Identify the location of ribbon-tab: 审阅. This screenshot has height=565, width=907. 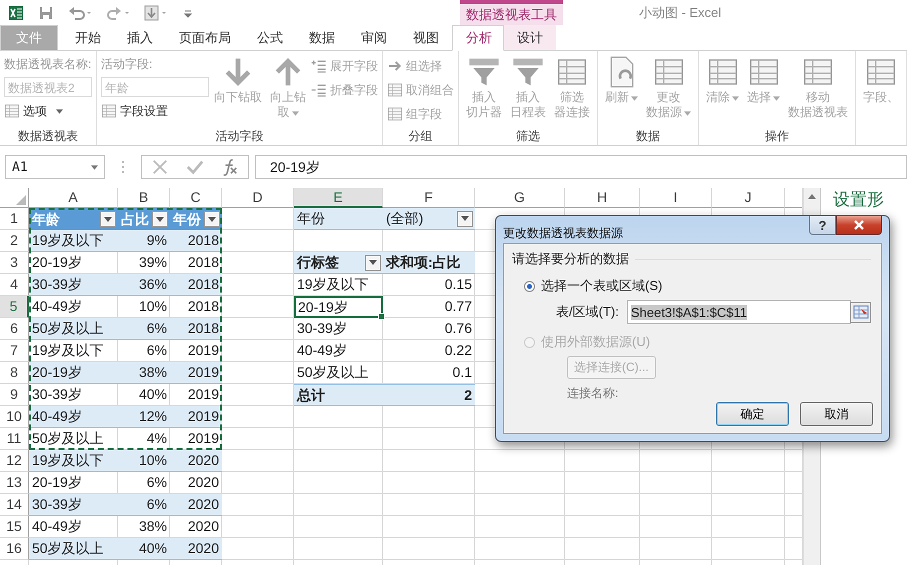
(374, 37).